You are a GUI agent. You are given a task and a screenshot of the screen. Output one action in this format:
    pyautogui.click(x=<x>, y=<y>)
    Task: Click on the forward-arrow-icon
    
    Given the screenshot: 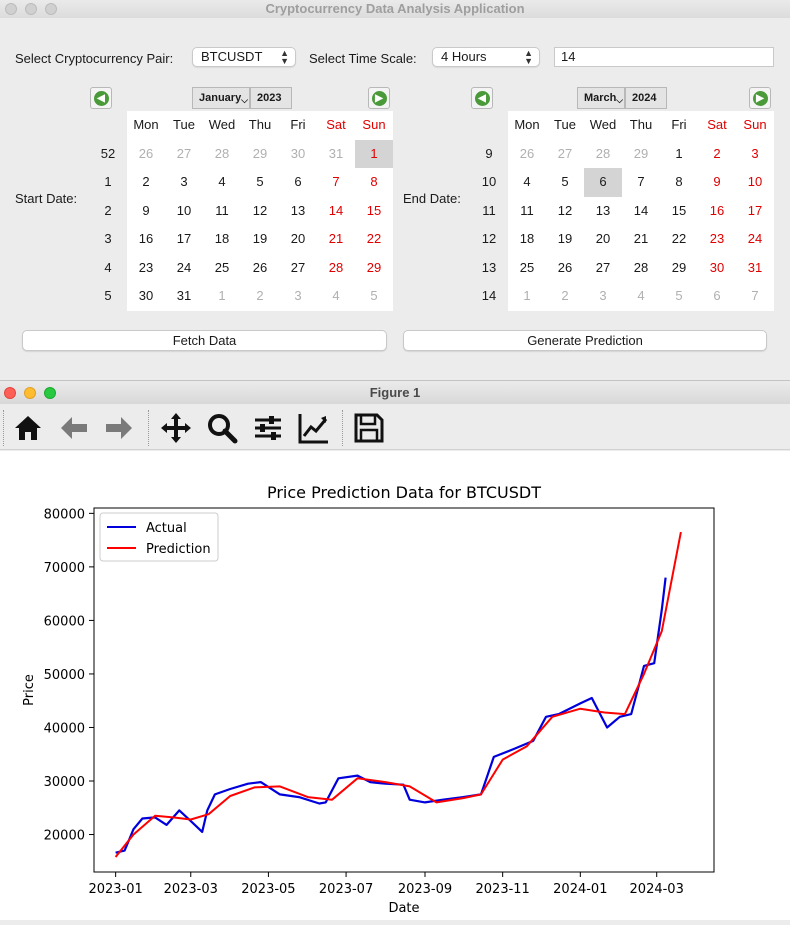 What is the action you would take?
    pyautogui.click(x=119, y=428)
    